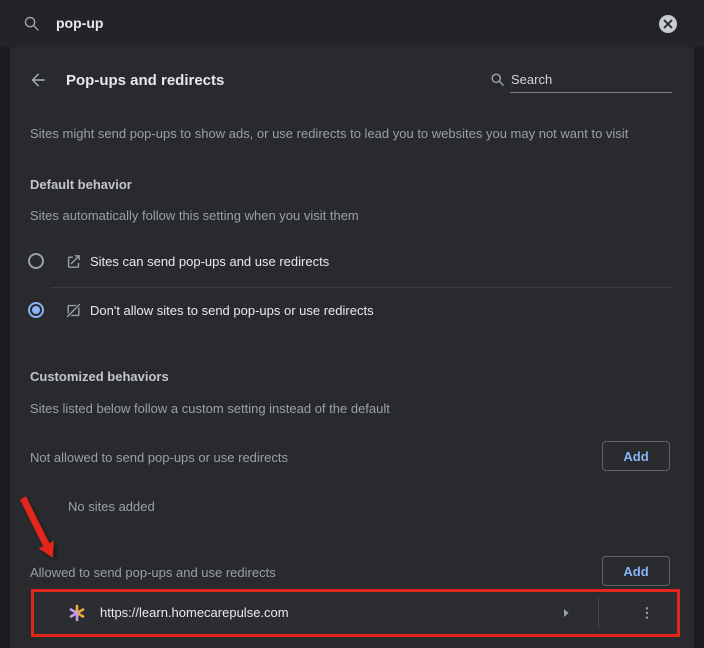  What do you see at coordinates (36, 261) in the screenshot?
I see `radio-sites-can-send` at bounding box center [36, 261].